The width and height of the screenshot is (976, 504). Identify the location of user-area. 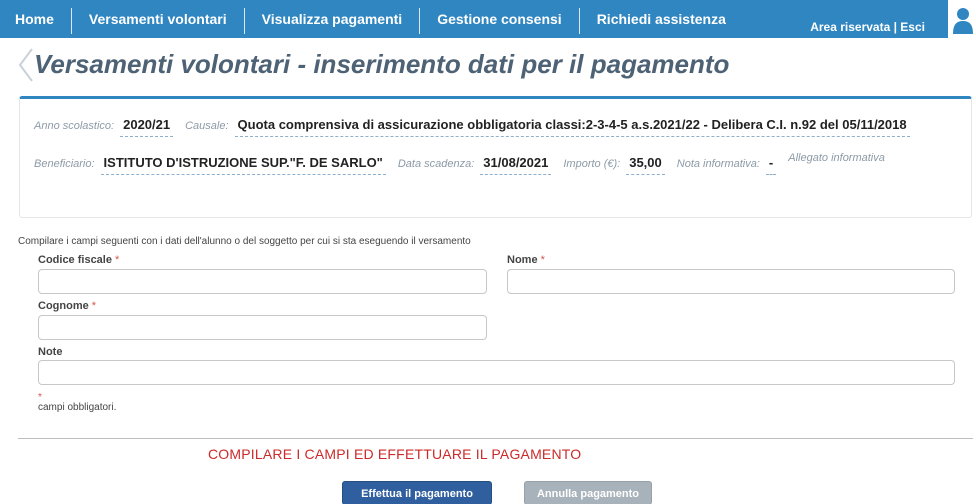
(962, 19).